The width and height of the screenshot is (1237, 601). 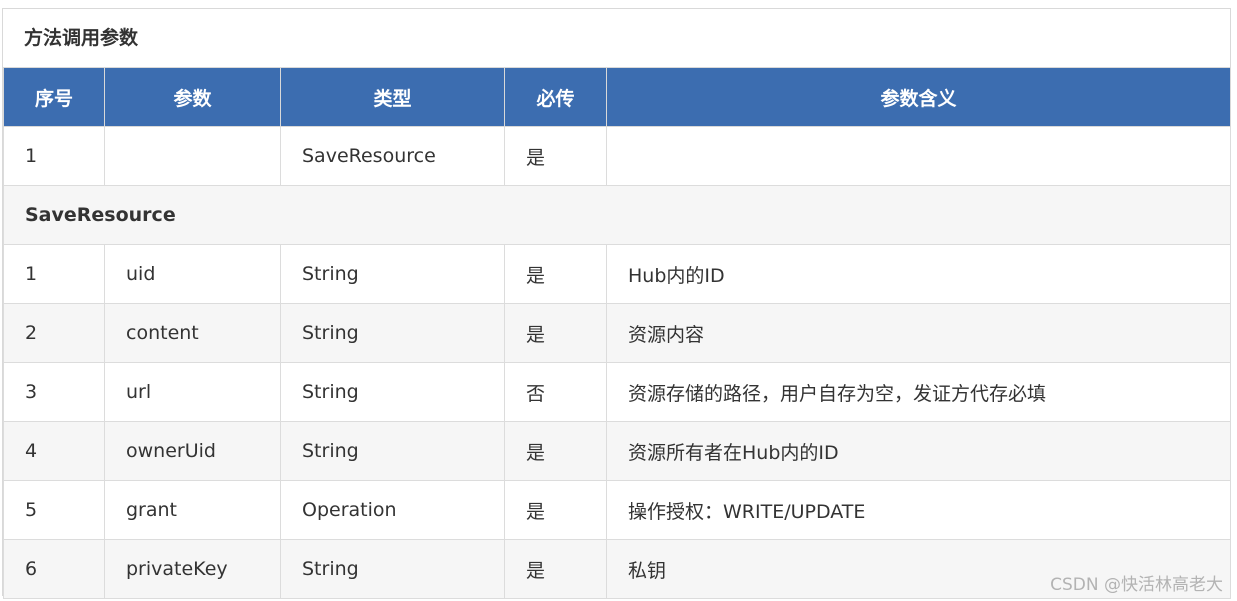 I want to click on cell-param: content, so click(x=192, y=333).